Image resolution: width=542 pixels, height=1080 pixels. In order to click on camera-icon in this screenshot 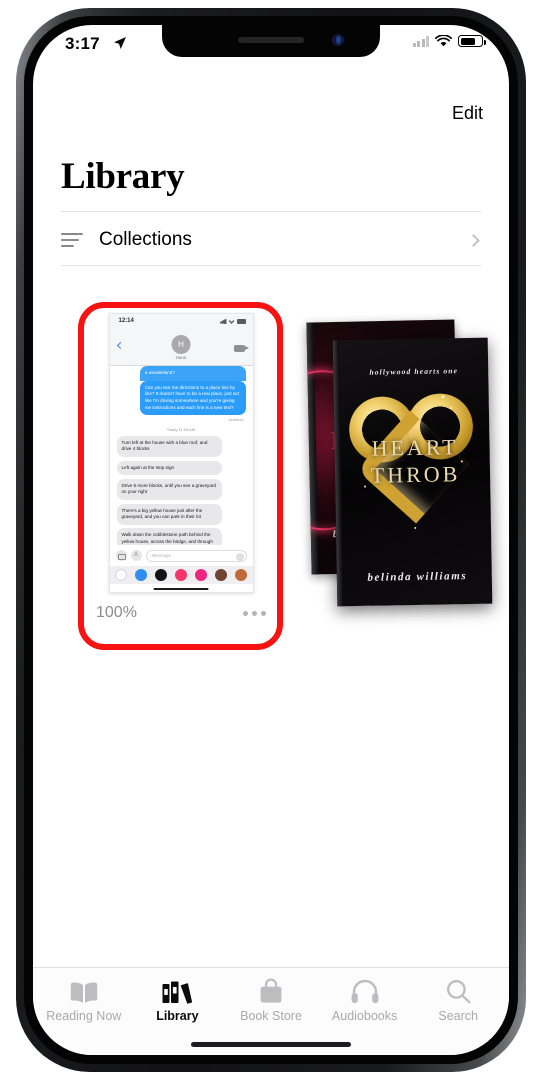, I will do `click(121, 555)`.